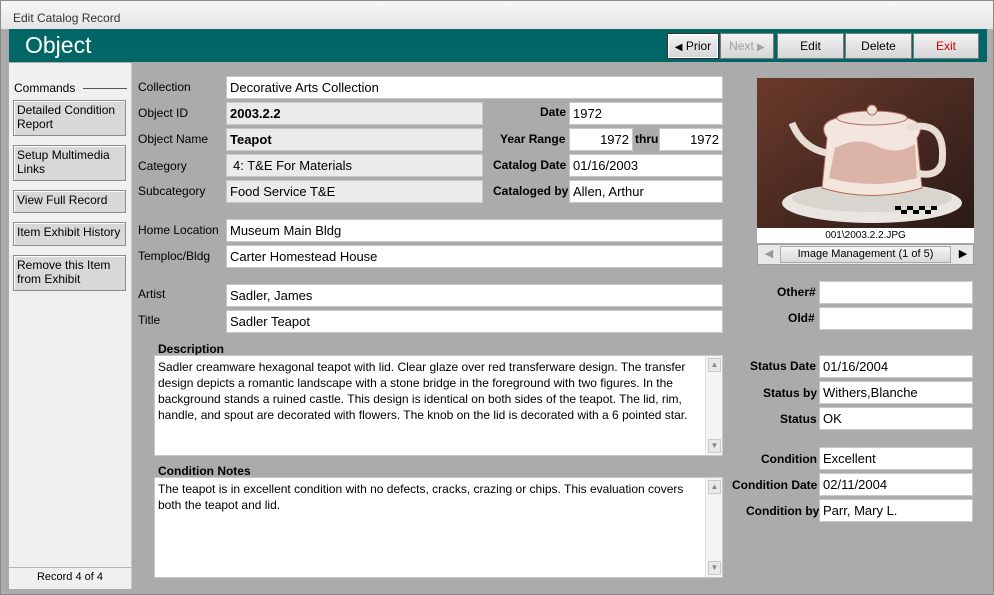  I want to click on next-image-icon: ▶, so click(963, 254).